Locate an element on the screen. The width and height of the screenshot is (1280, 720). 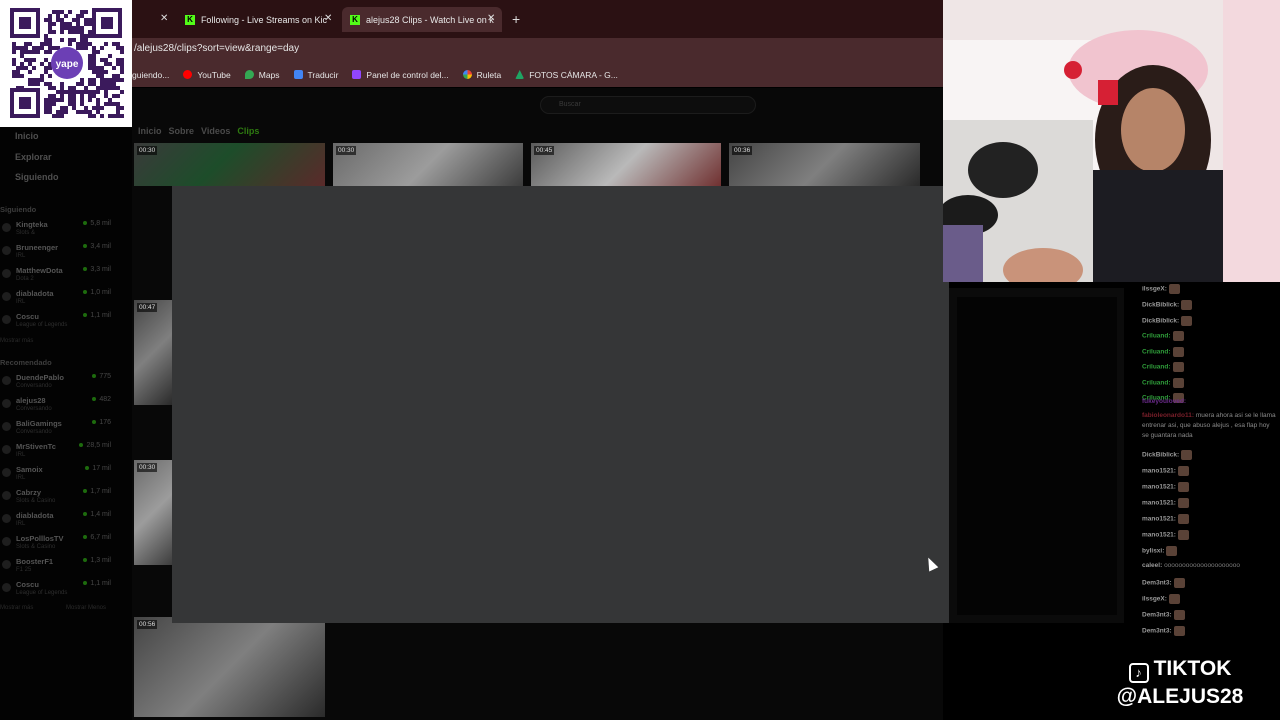
sidebar-explorar: Explorar is located at coordinates (33, 157).